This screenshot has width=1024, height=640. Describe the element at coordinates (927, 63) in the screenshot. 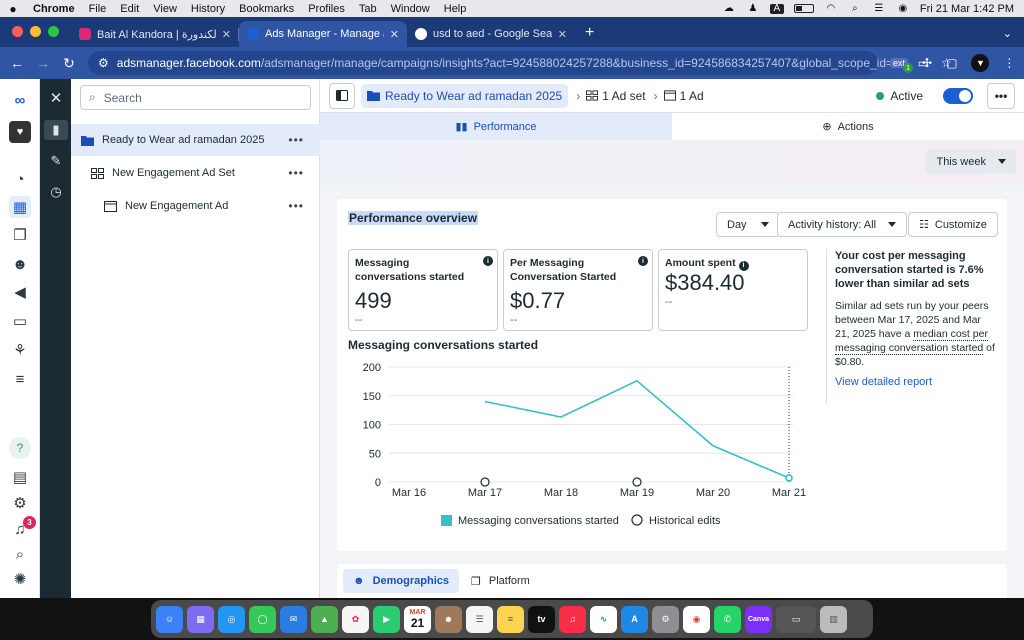

I see `puzzle-extensions-icon: ✣` at that location.